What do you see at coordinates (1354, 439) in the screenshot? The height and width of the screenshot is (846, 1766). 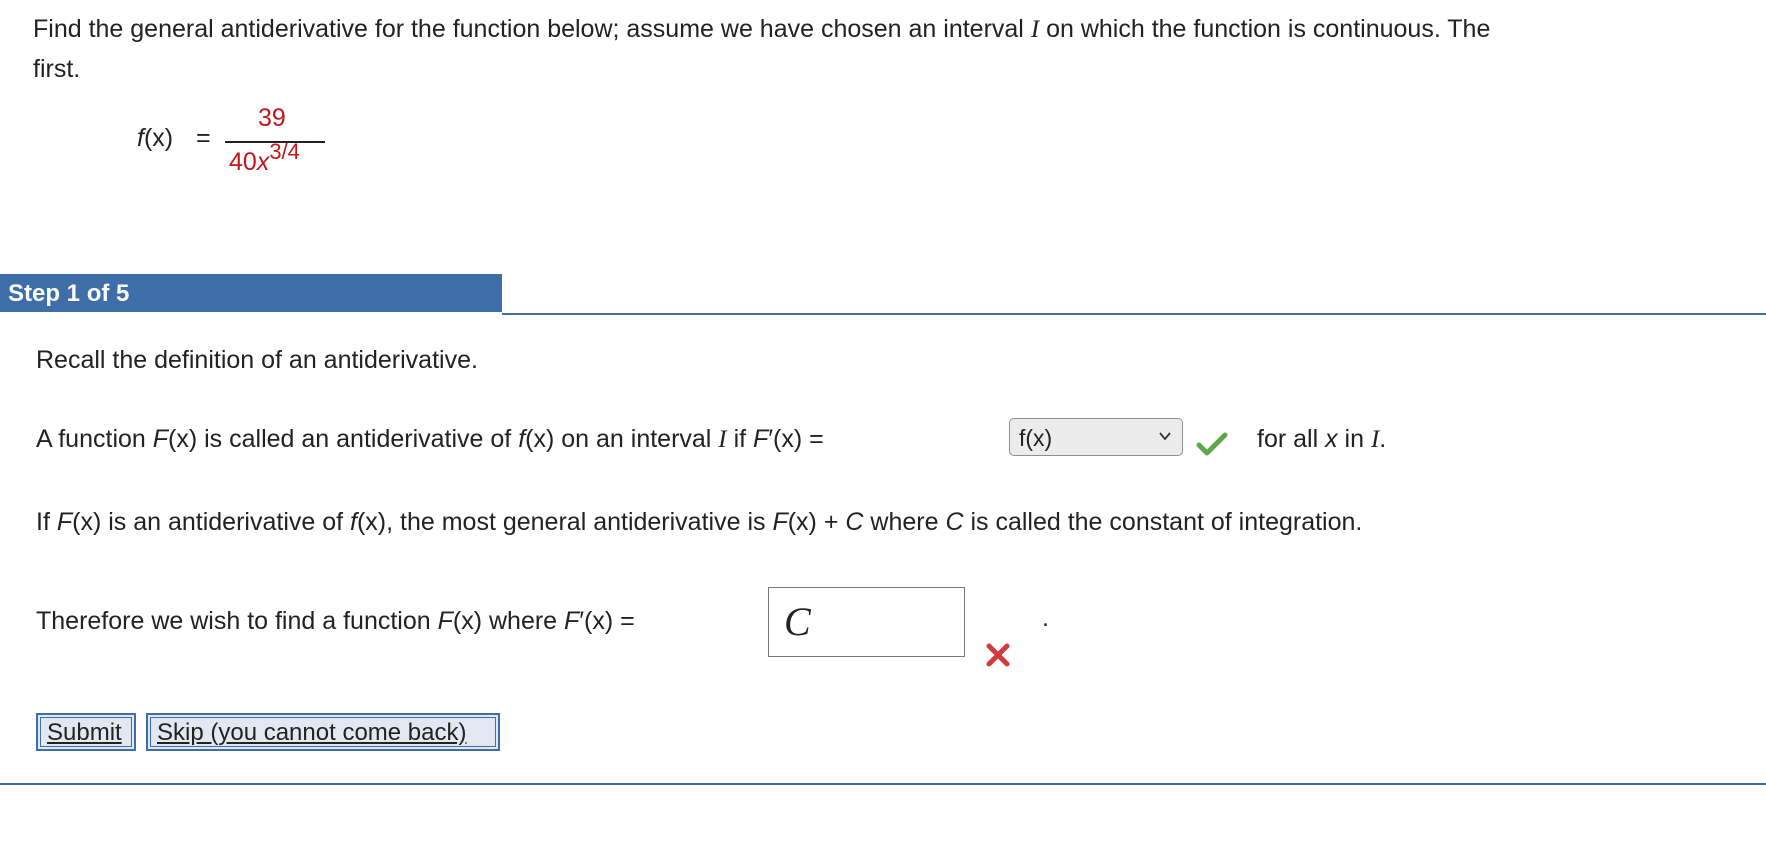 I see `text: in` at bounding box center [1354, 439].